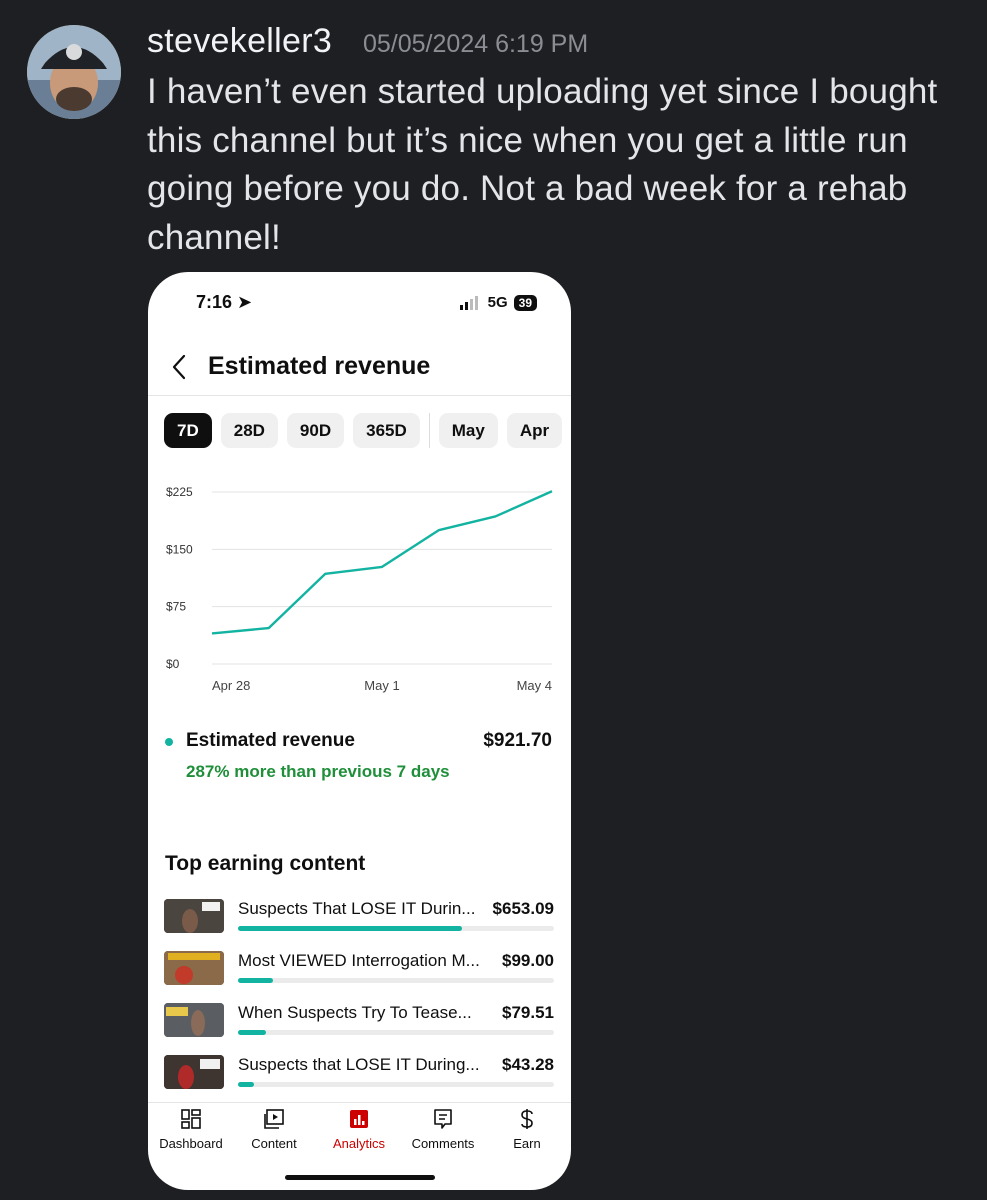  Describe the element at coordinates (191, 1143) in the screenshot. I see `nav-dashboard-label: Dashboard` at that location.